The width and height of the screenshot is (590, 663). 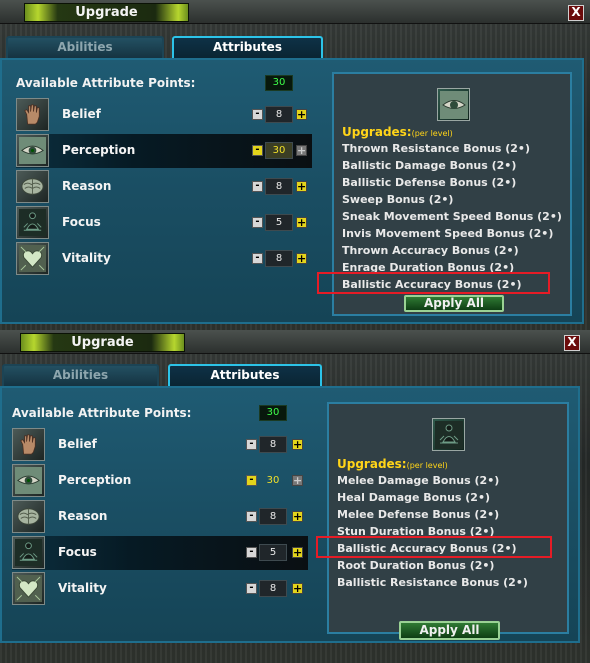 I want to click on bonus-item: Thrown Resistance Bonus (2•), so click(x=436, y=148).